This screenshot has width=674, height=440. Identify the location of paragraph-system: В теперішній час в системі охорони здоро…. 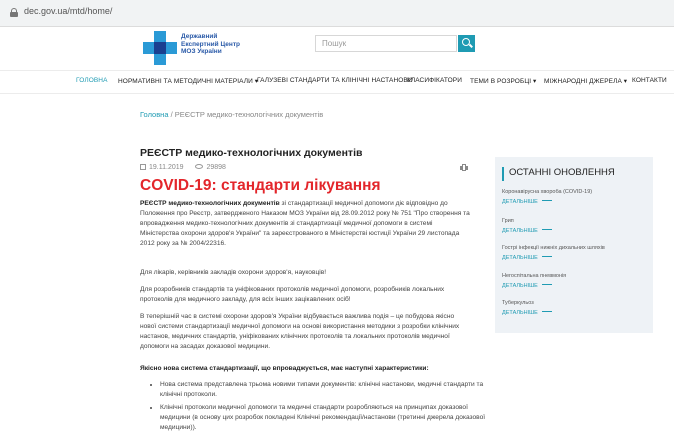
(300, 331).